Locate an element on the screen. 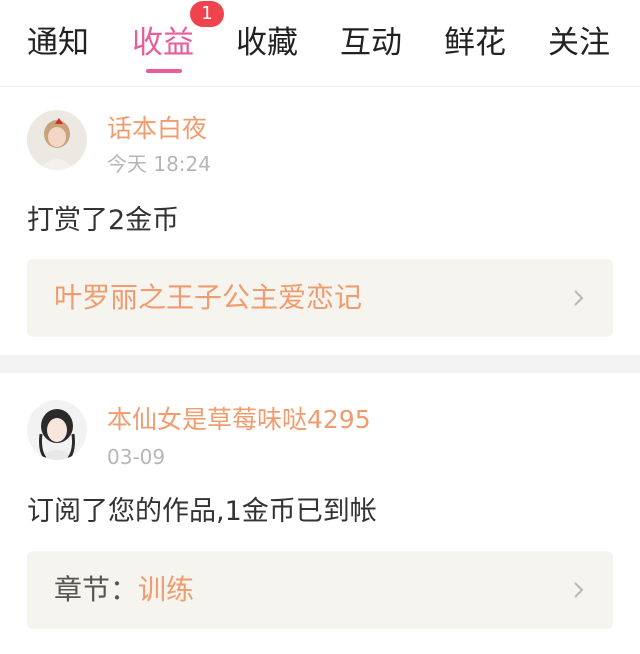 The height and width of the screenshot is (654, 640). work-link: 叶罗丽之王子公主爱恋记 is located at coordinates (320, 298).